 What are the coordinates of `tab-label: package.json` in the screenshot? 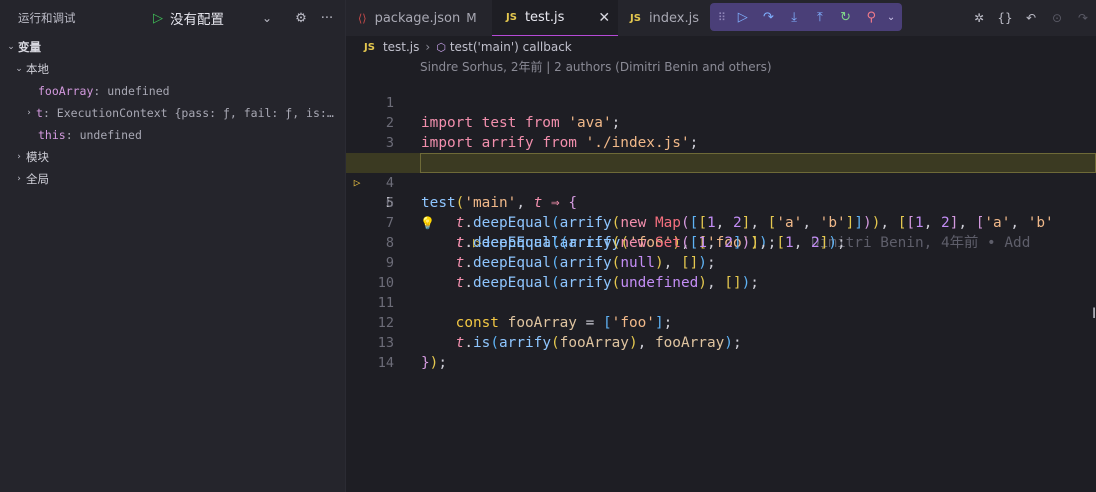 It's located at (417, 18).